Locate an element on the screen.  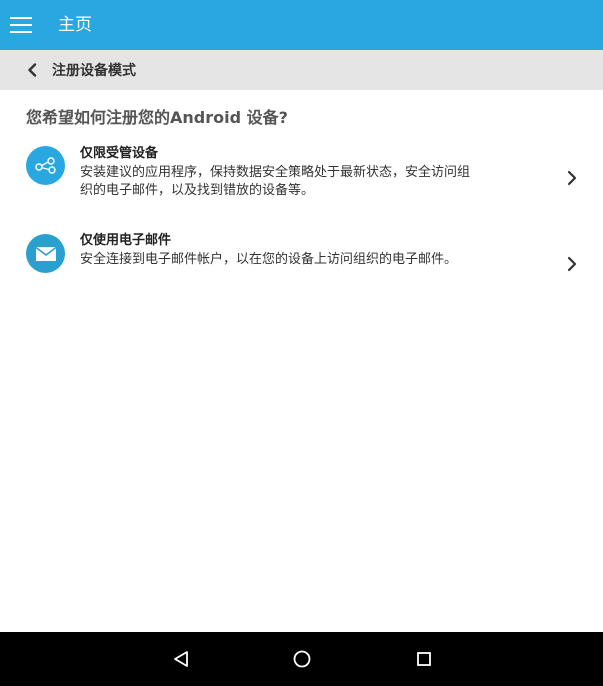
share-nodes-icon is located at coordinates (45, 165).